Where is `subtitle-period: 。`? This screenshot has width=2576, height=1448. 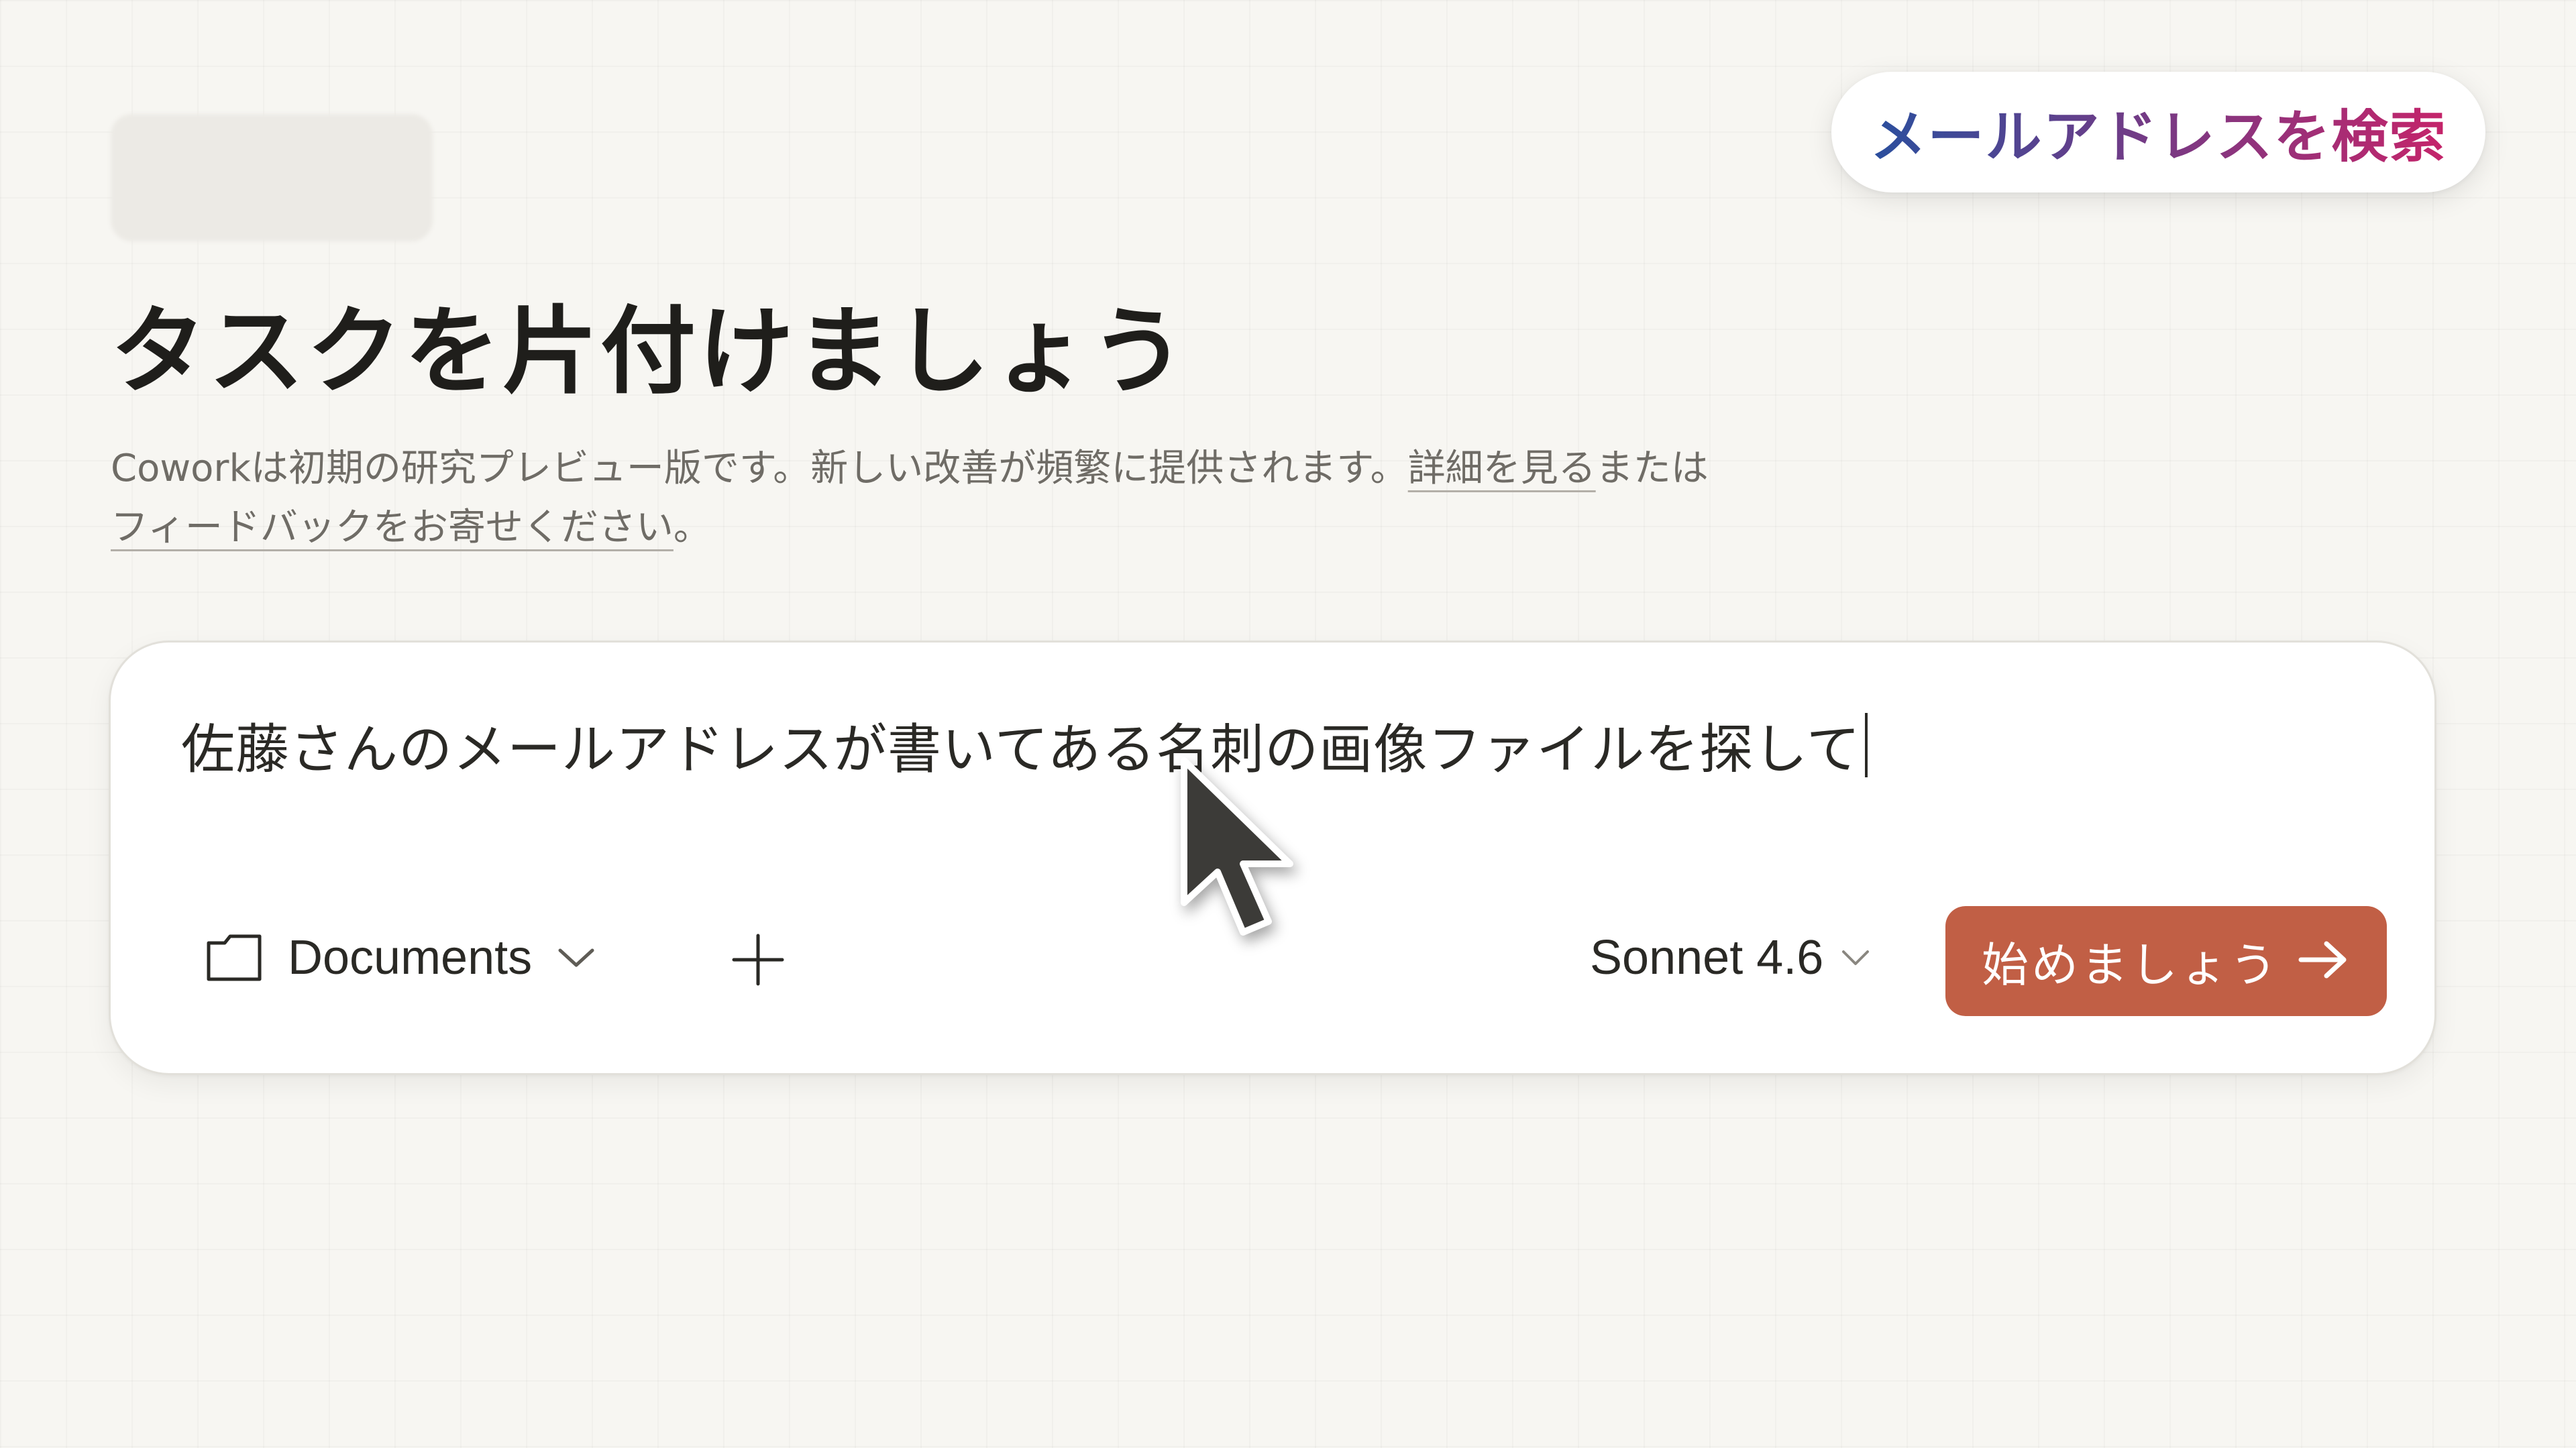
subtitle-period: 。 is located at coordinates (692, 527).